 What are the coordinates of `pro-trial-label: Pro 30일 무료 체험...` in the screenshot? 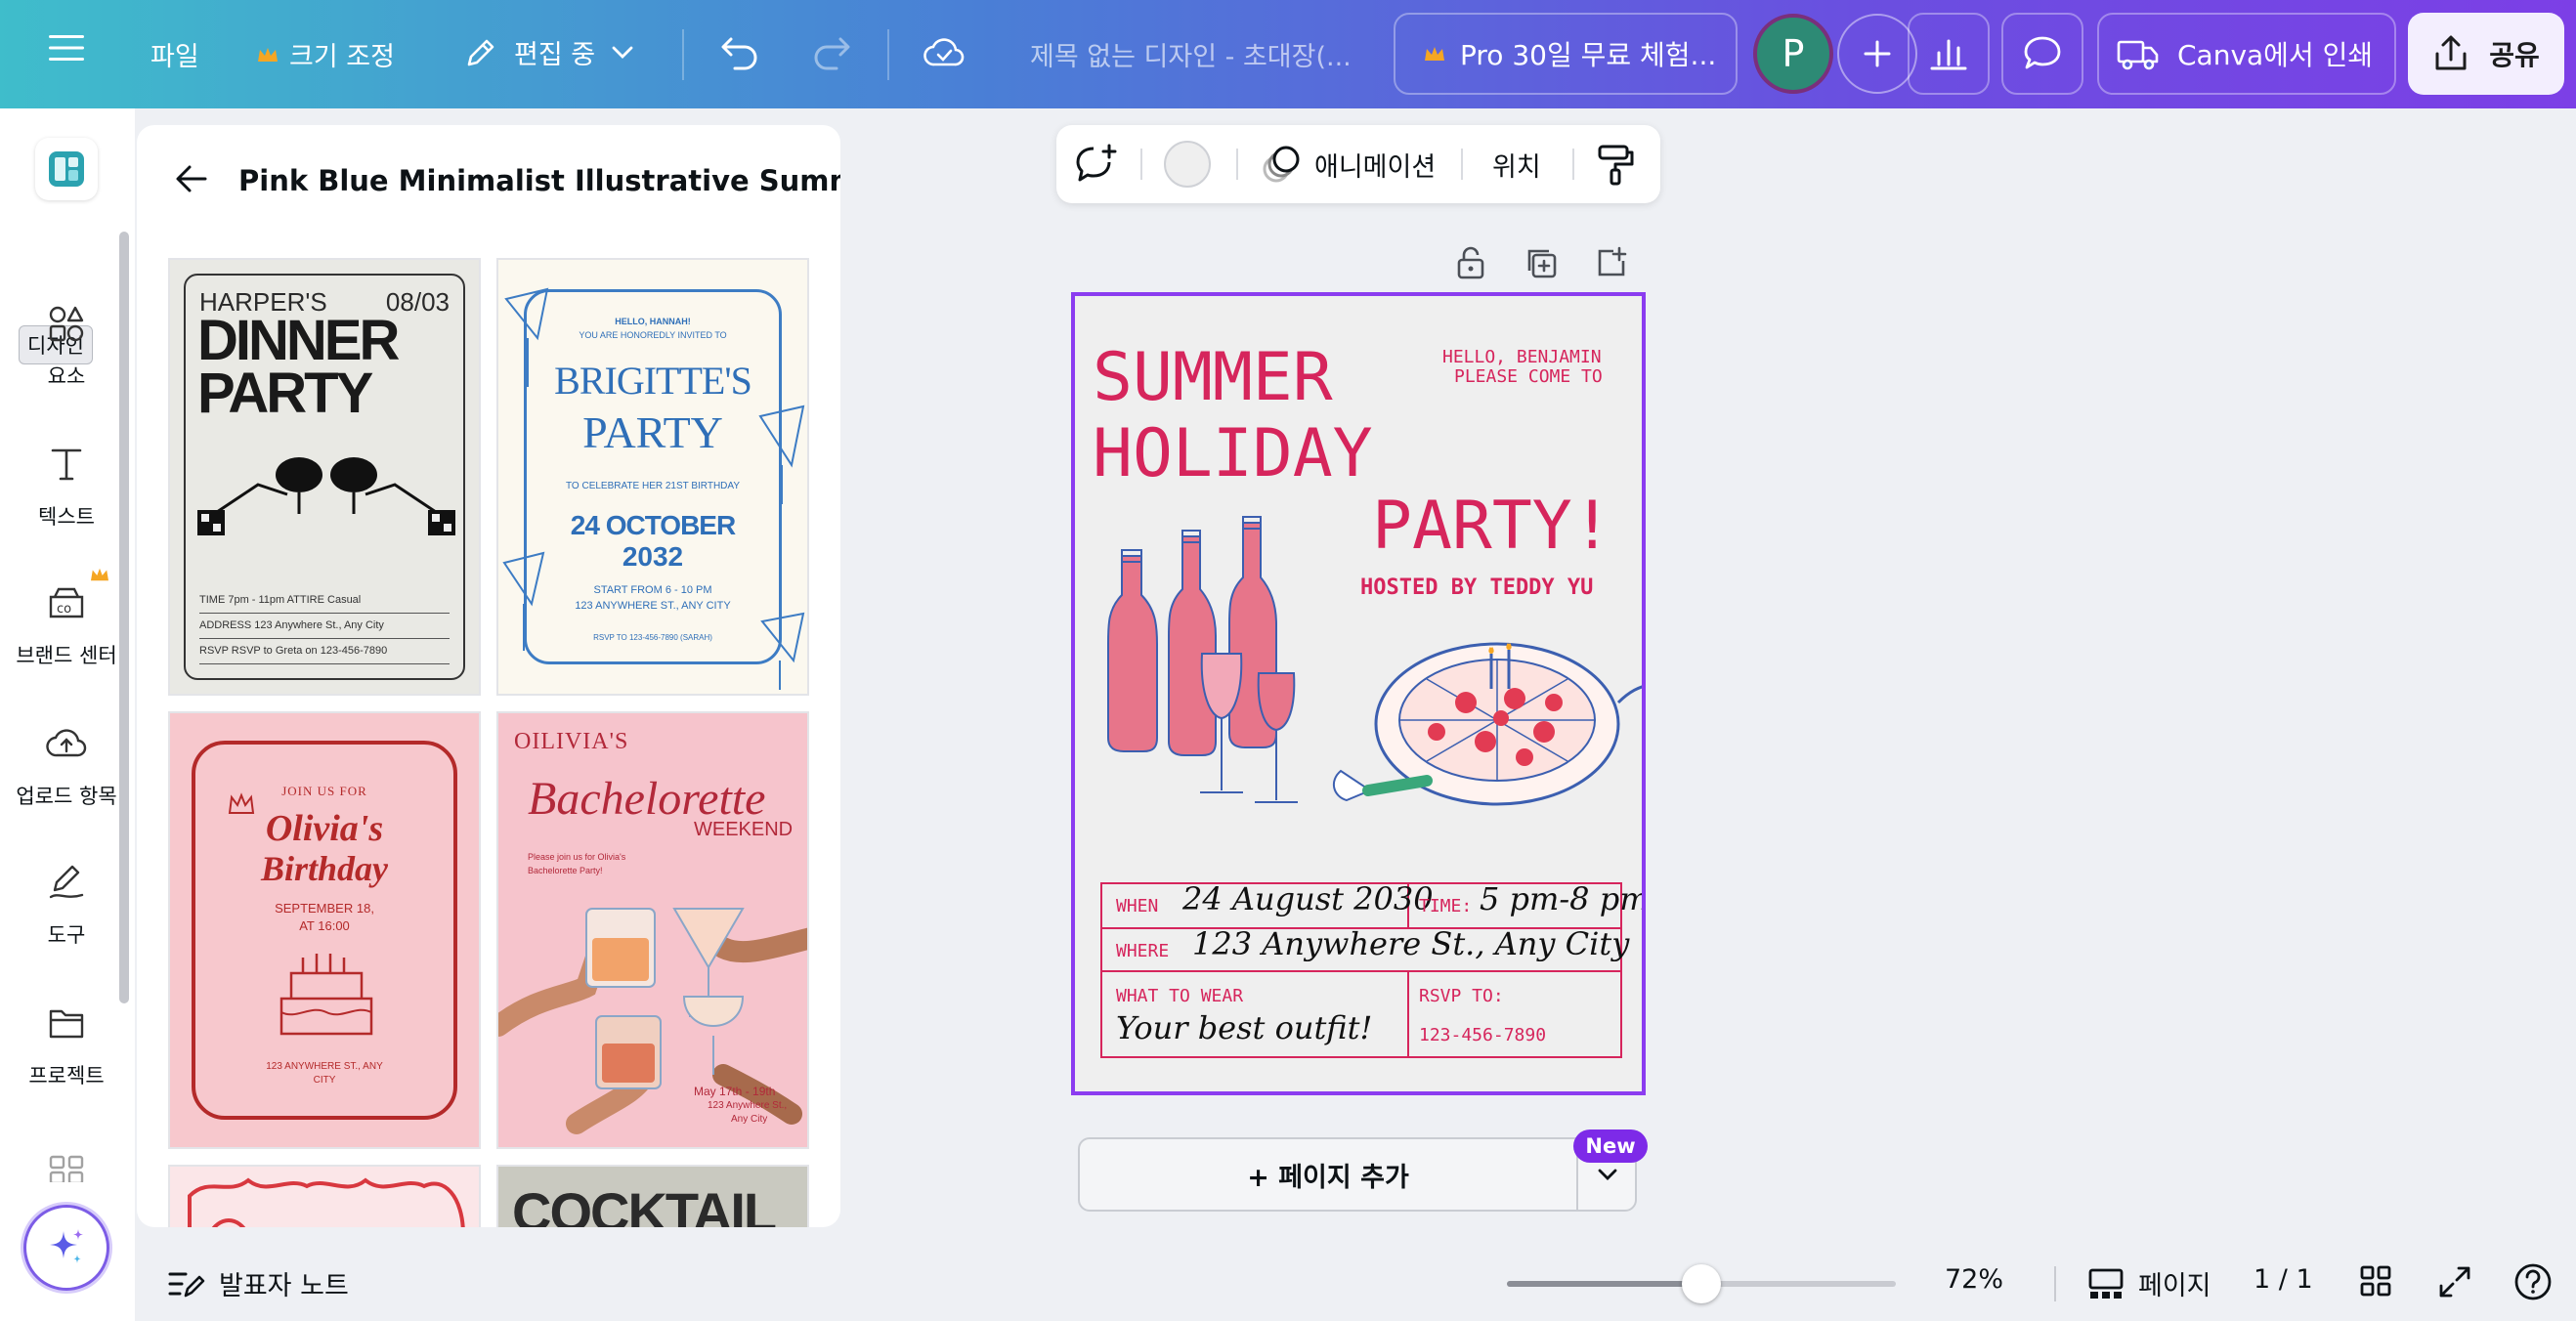 It's located at (1589, 55).